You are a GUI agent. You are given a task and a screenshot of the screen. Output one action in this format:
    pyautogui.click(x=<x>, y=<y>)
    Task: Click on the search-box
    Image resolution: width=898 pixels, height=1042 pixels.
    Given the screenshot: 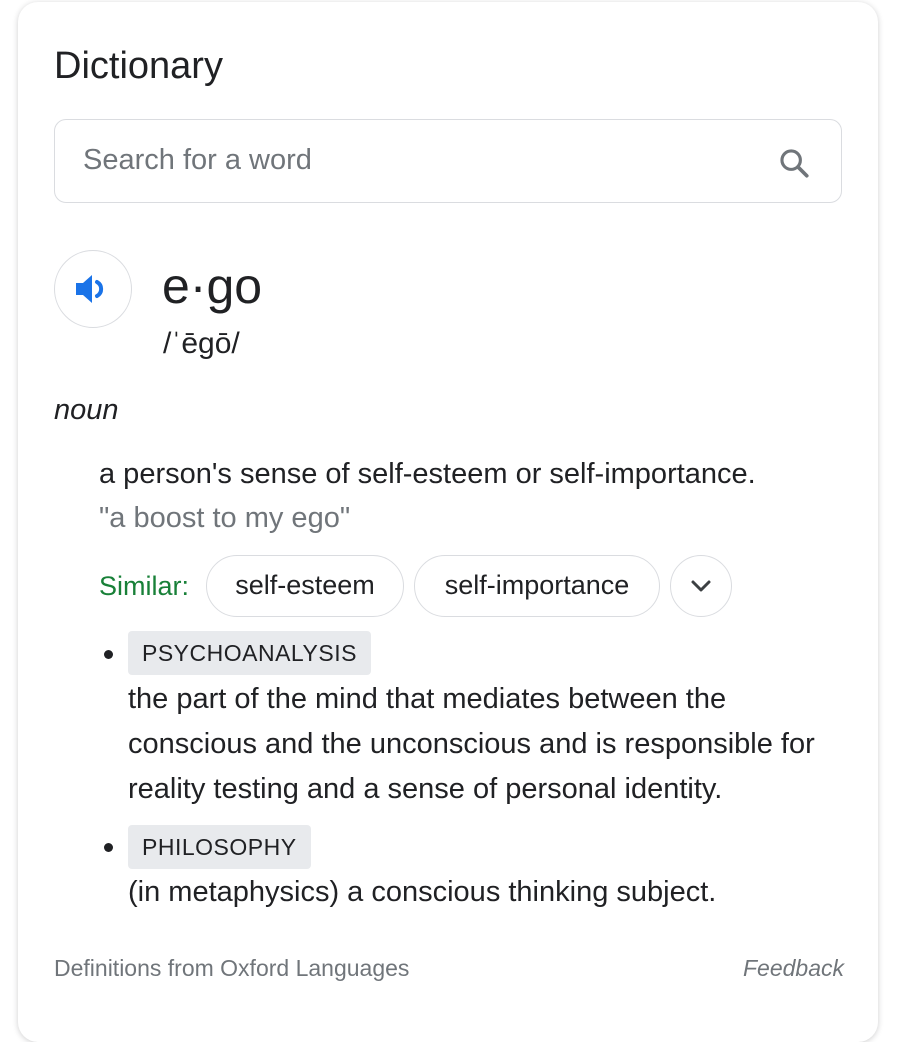 What is the action you would take?
    pyautogui.click(x=448, y=161)
    